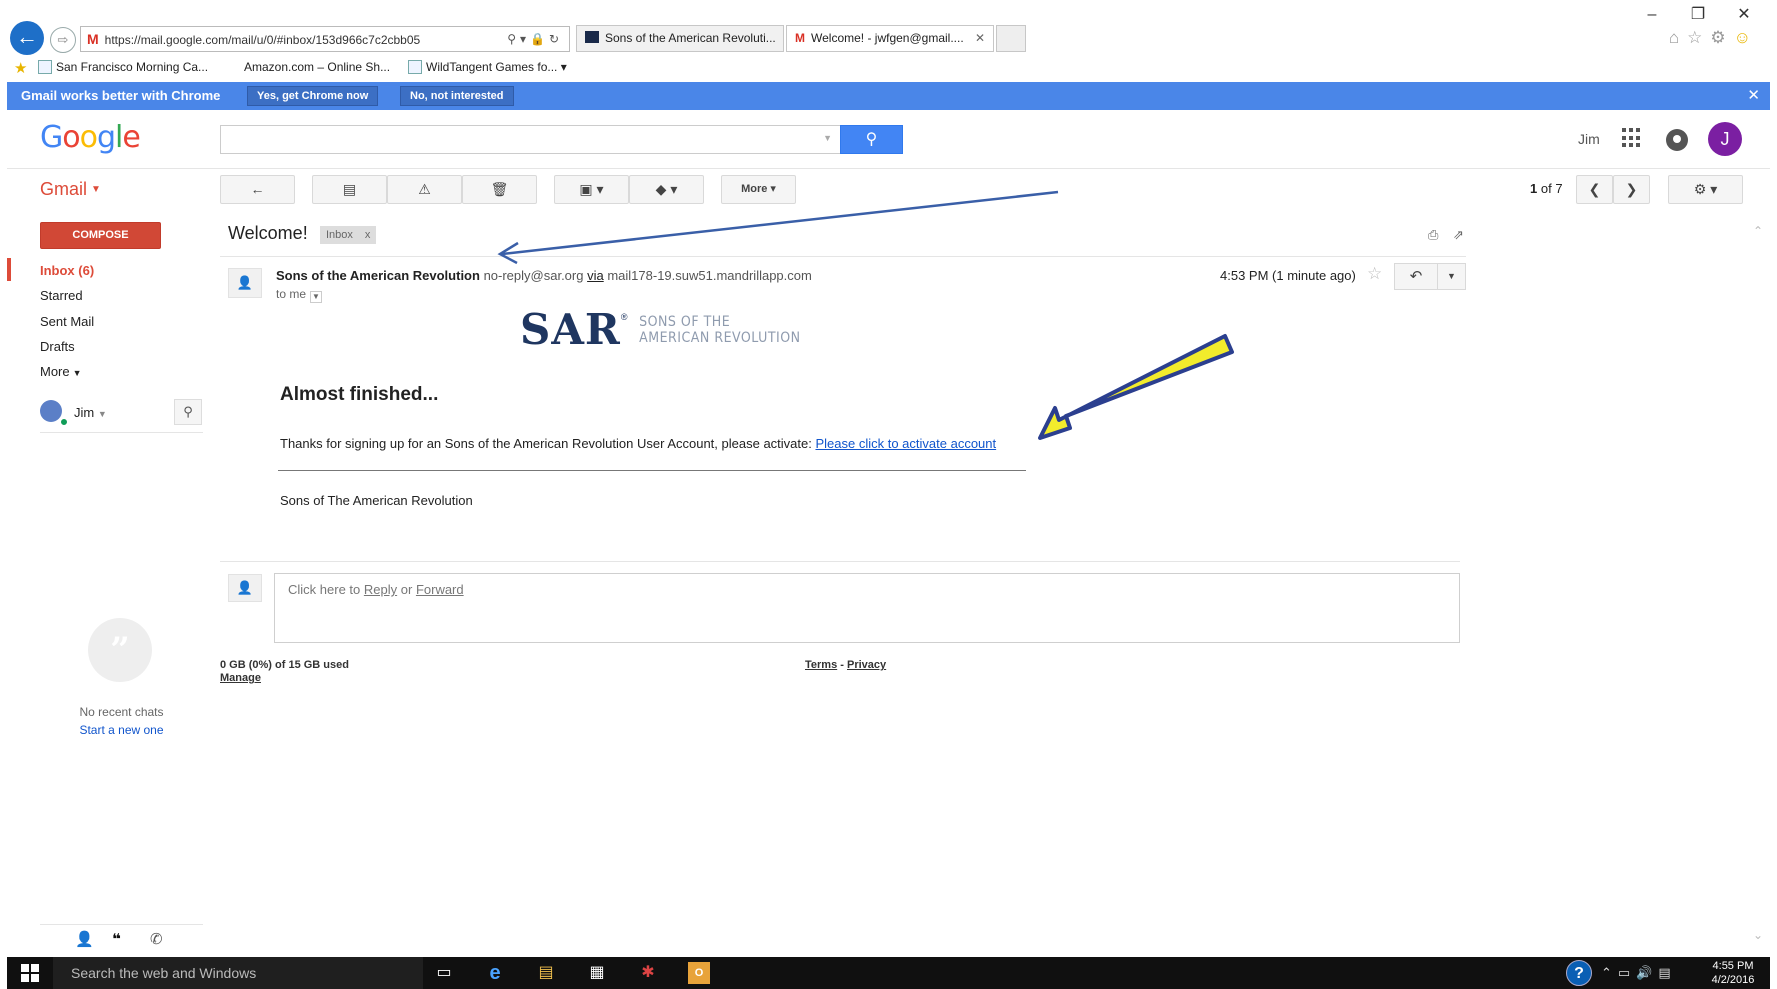  I want to click on registered-mark-icon: ®, so click(624, 317).